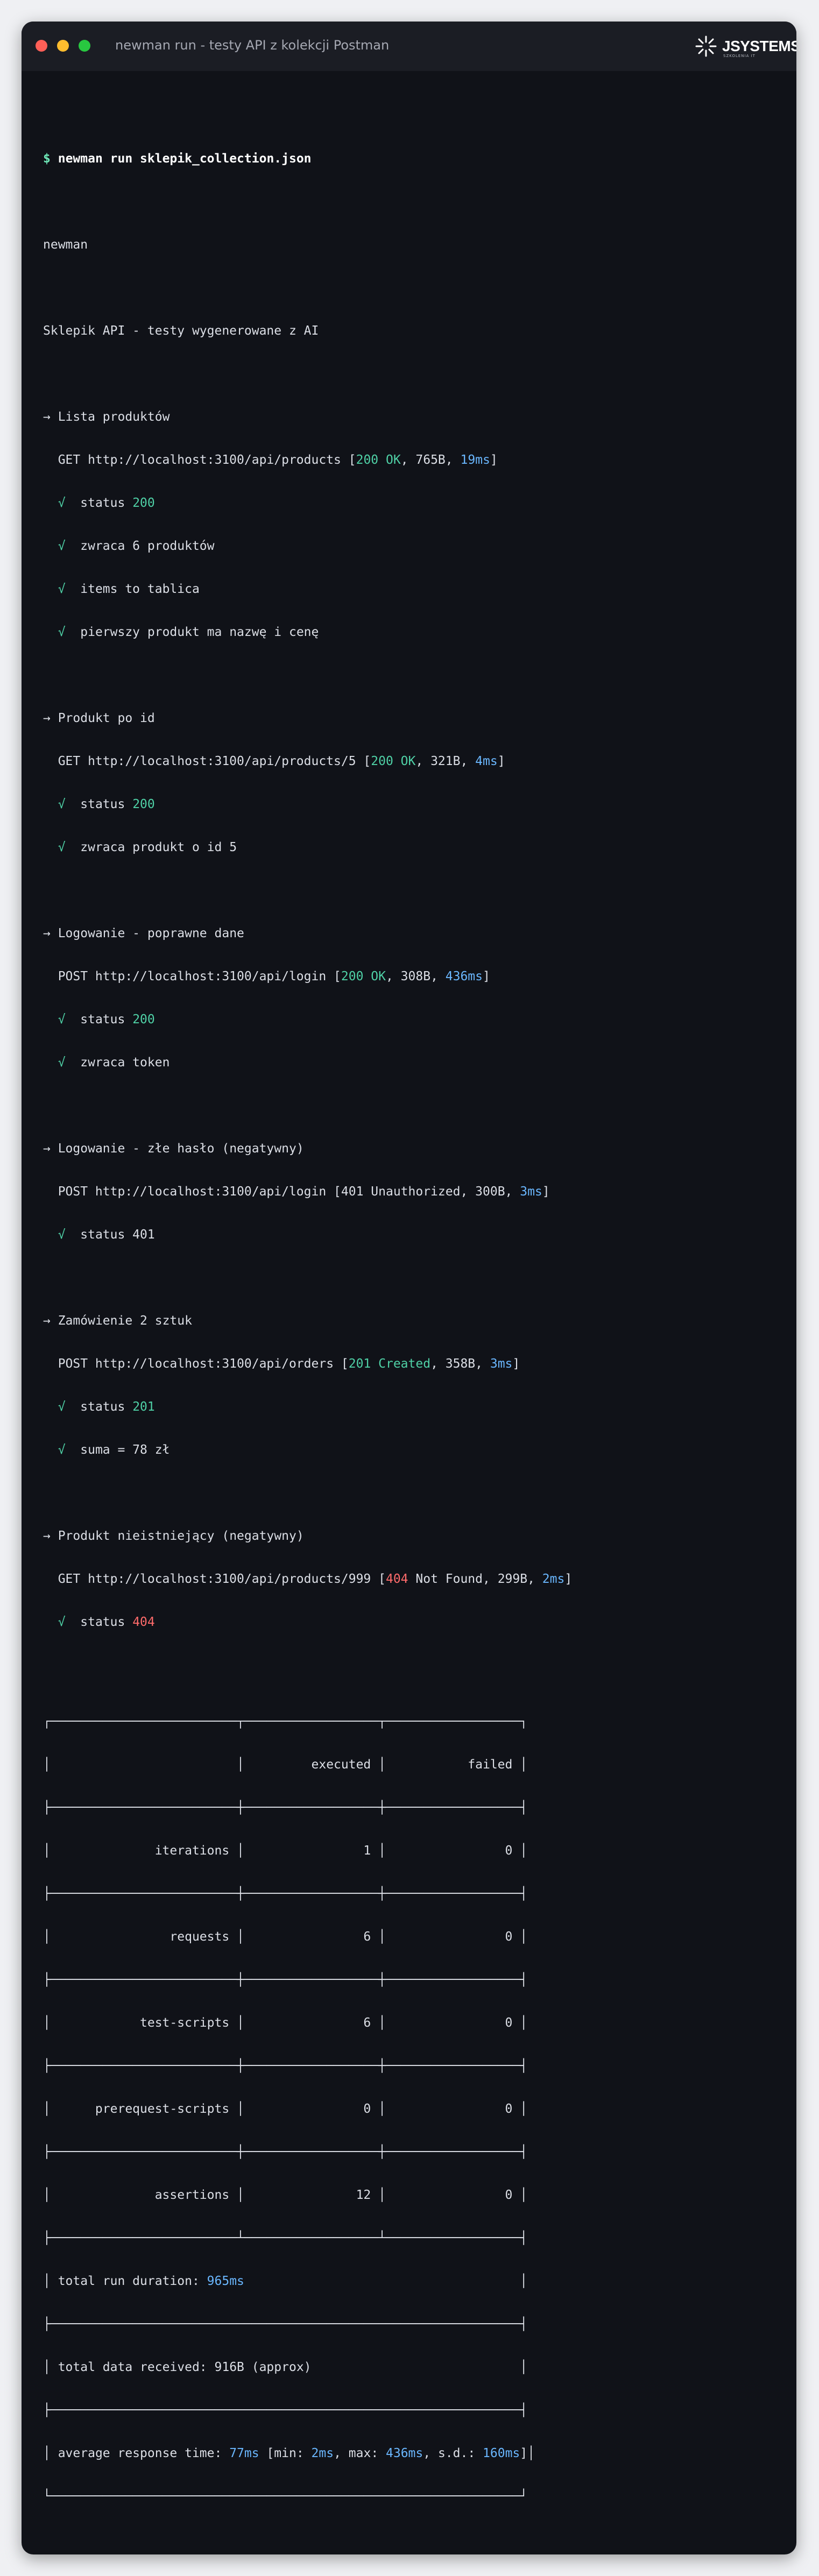 The width and height of the screenshot is (819, 2576). Describe the element at coordinates (740, 56) in the screenshot. I see `logo-tagline: SZKOLENIA IT` at that location.